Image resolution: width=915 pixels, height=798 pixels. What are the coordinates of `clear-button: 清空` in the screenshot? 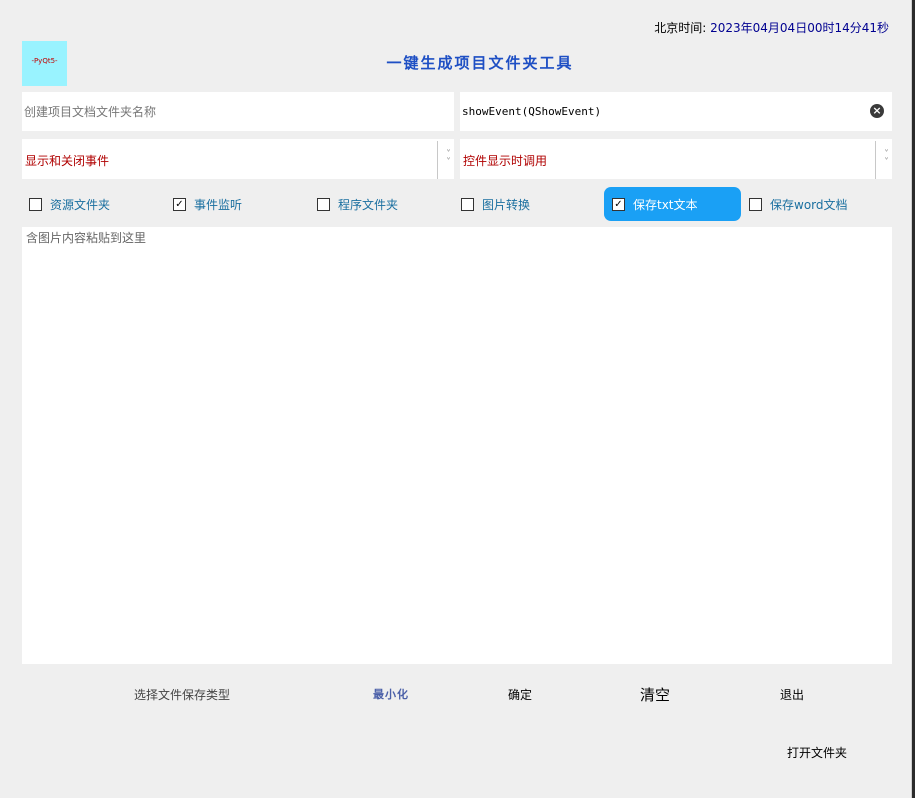 It's located at (655, 694).